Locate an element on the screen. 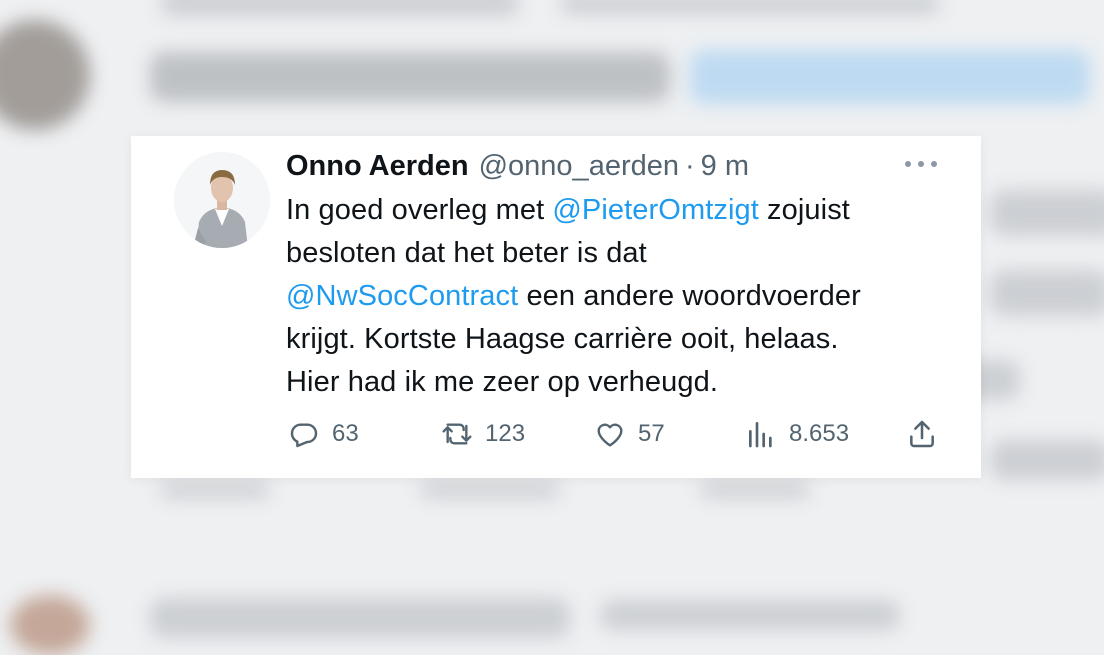 The image size is (1104, 655). views-button: 8.653 is located at coordinates (797, 434).